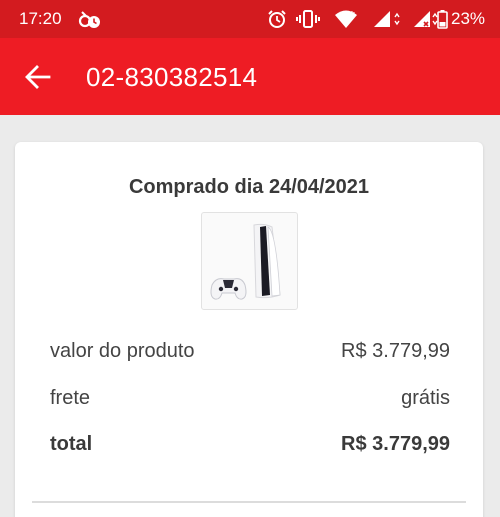  Describe the element at coordinates (387, 19) in the screenshot. I see `signal-icon` at that location.